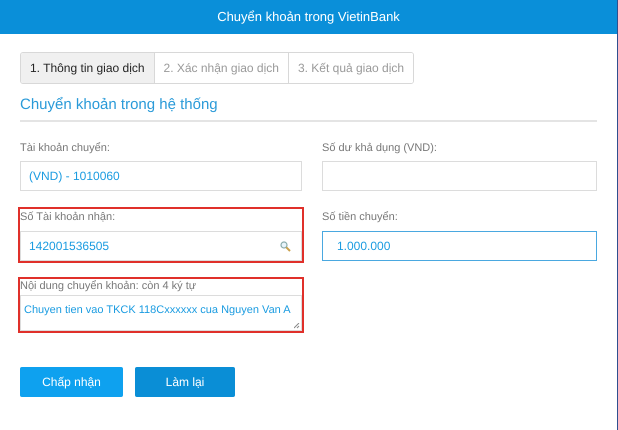 The image size is (618, 430). What do you see at coordinates (69, 246) in the screenshot?
I see `field-value: 142001536505` at bounding box center [69, 246].